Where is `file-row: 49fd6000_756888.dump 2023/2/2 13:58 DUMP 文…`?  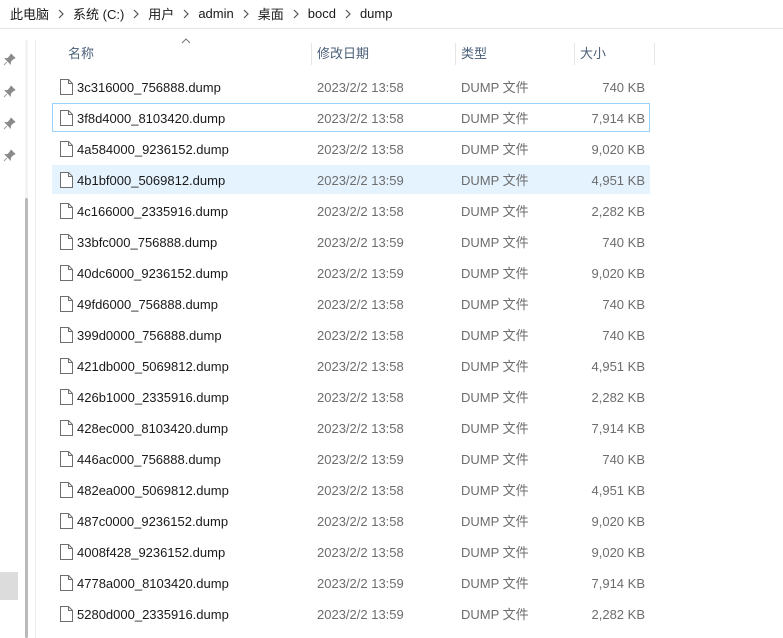
file-row: 49fd6000_756888.dump 2023/2/2 13:58 DUMP 文… is located at coordinates (351, 303).